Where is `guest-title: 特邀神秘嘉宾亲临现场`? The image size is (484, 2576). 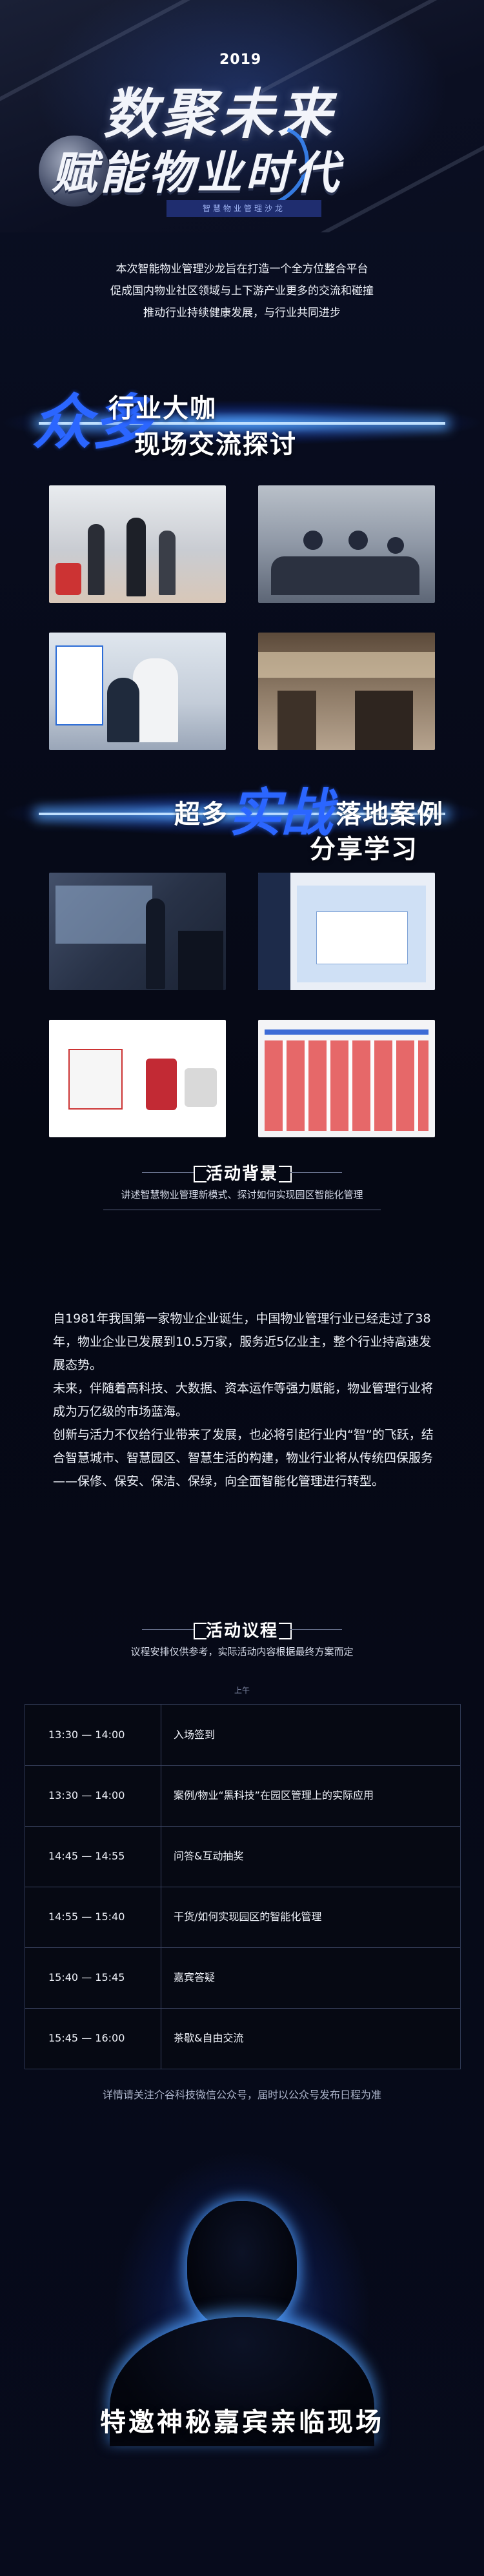 guest-title: 特邀神秘嘉宾亲临现场 is located at coordinates (242, 2422).